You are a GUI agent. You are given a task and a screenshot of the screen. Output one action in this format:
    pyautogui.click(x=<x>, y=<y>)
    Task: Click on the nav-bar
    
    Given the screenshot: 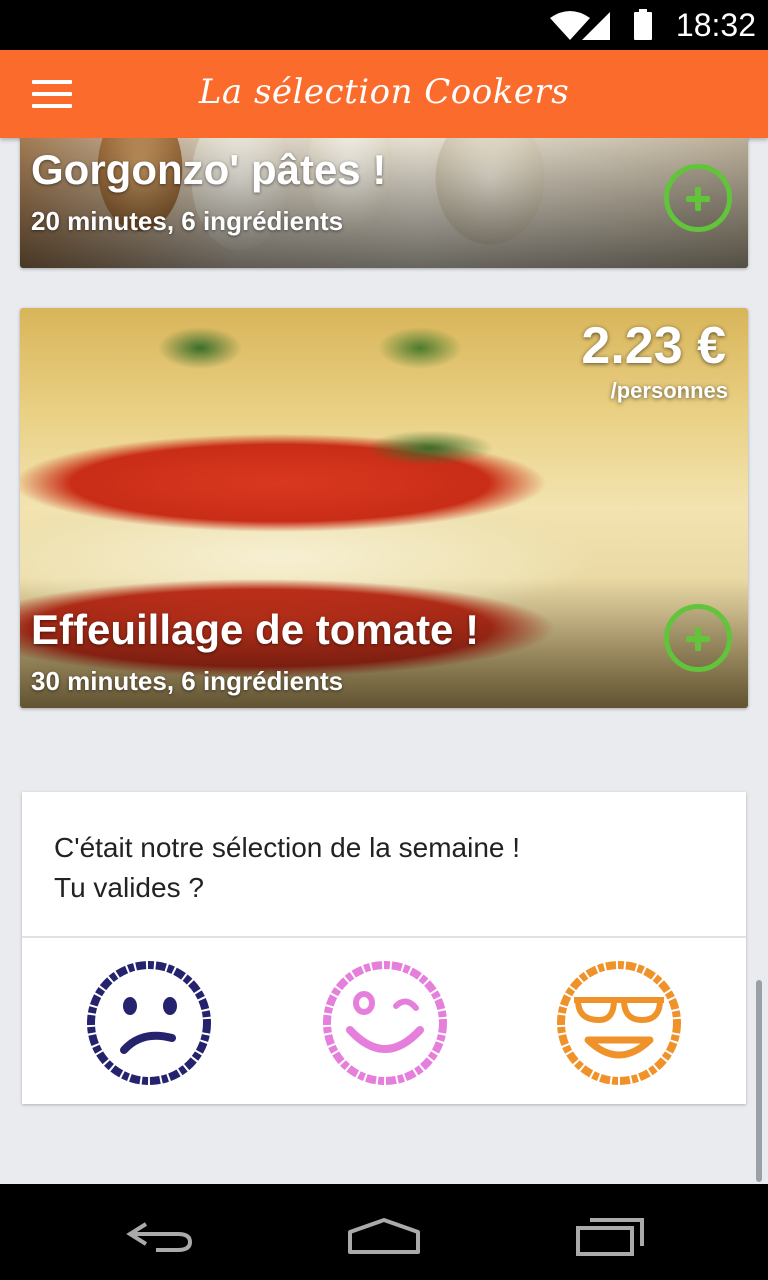 What is the action you would take?
    pyautogui.click(x=384, y=1232)
    